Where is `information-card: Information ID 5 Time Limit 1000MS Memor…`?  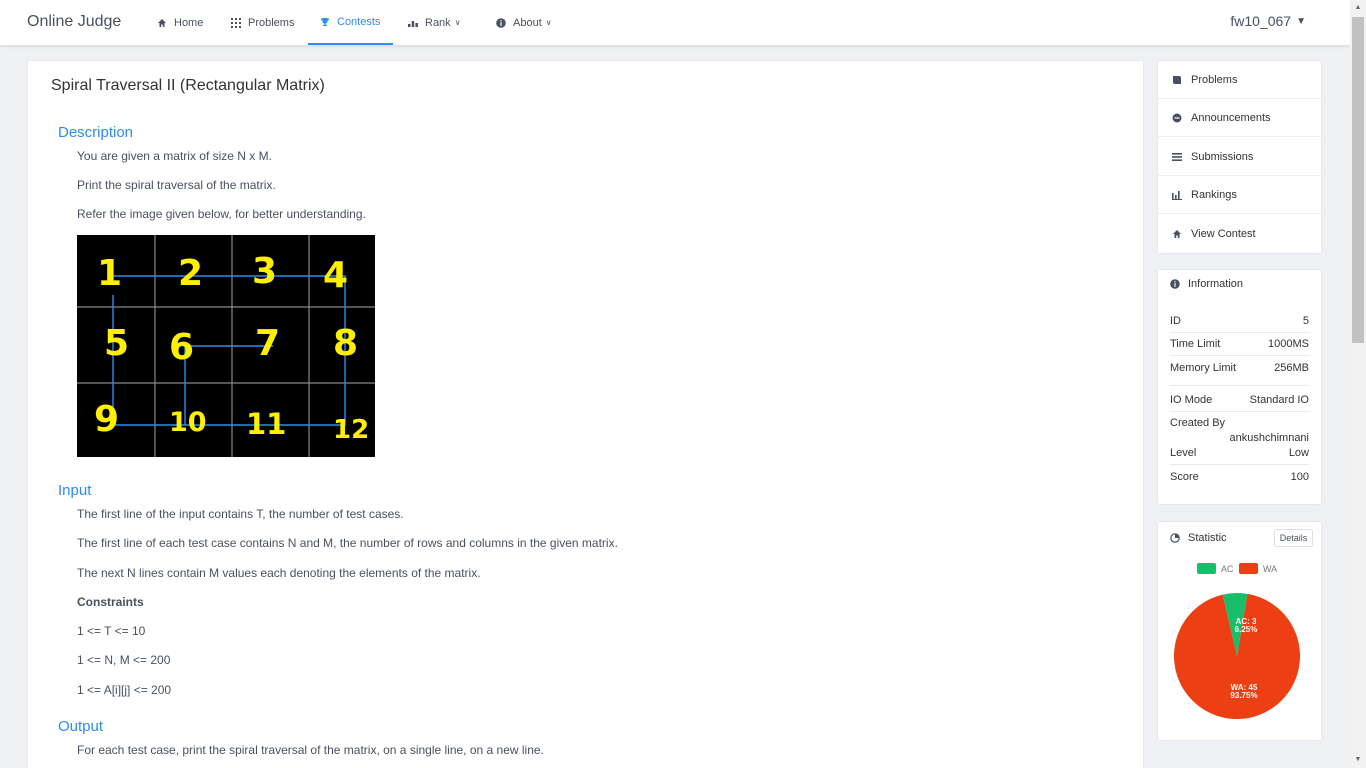
information-card: Information ID 5 Time Limit 1000MS Memor… is located at coordinates (1239, 387).